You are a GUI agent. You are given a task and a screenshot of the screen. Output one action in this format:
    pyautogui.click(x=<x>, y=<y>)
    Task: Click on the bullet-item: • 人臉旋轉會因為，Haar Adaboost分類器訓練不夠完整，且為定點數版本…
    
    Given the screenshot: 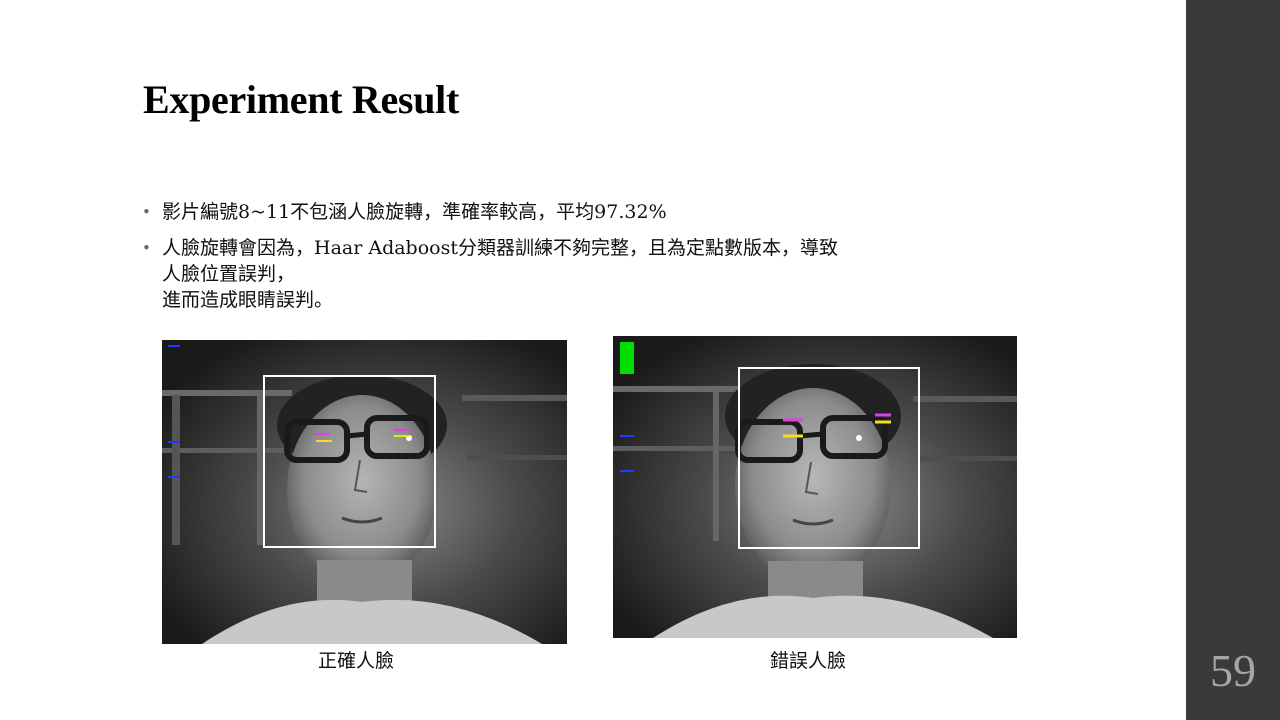 What is the action you would take?
    pyautogui.click(x=580, y=274)
    